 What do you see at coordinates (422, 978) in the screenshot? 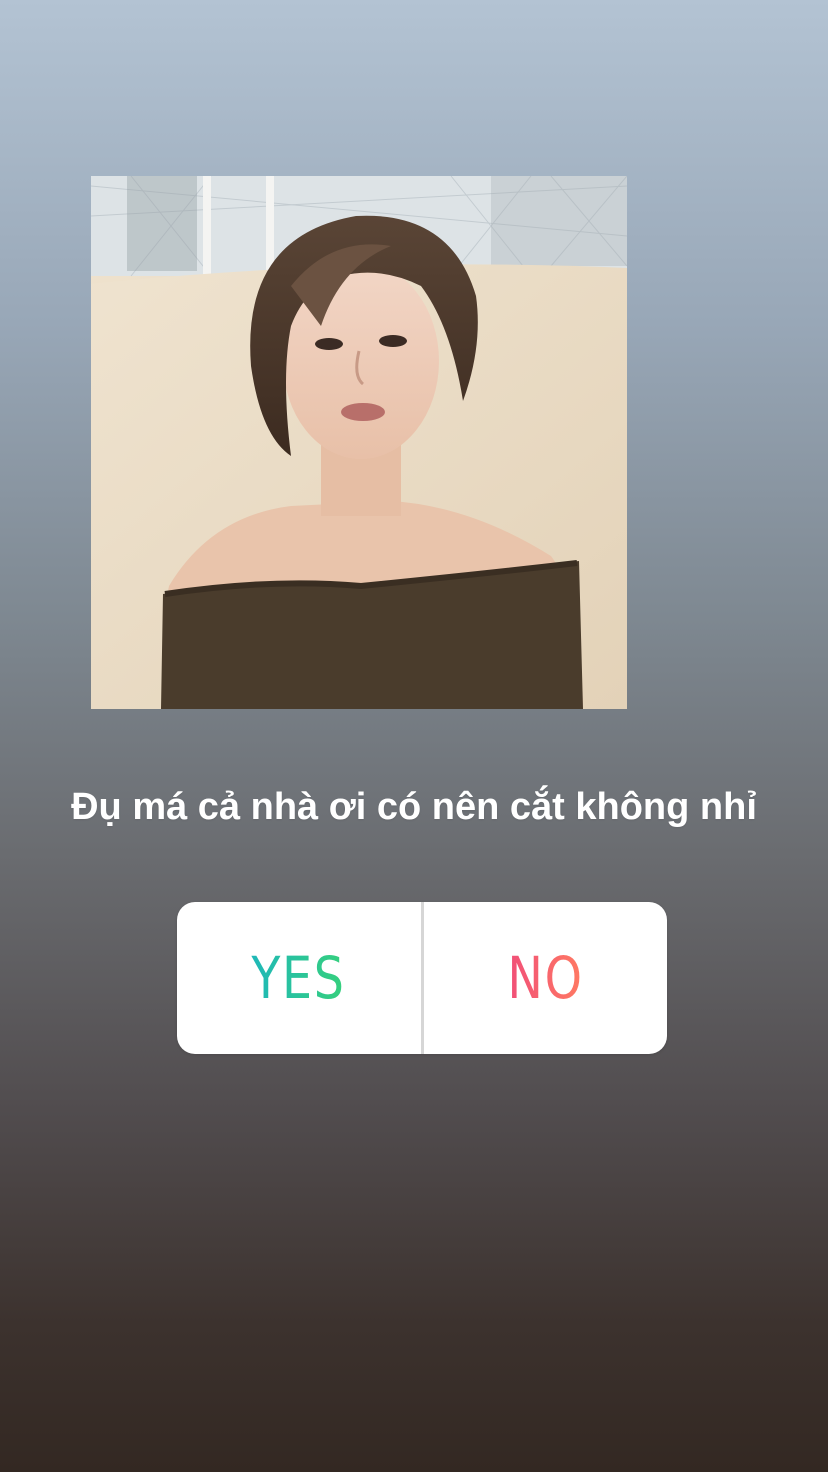
I see `poll-sticker: YES NO` at bounding box center [422, 978].